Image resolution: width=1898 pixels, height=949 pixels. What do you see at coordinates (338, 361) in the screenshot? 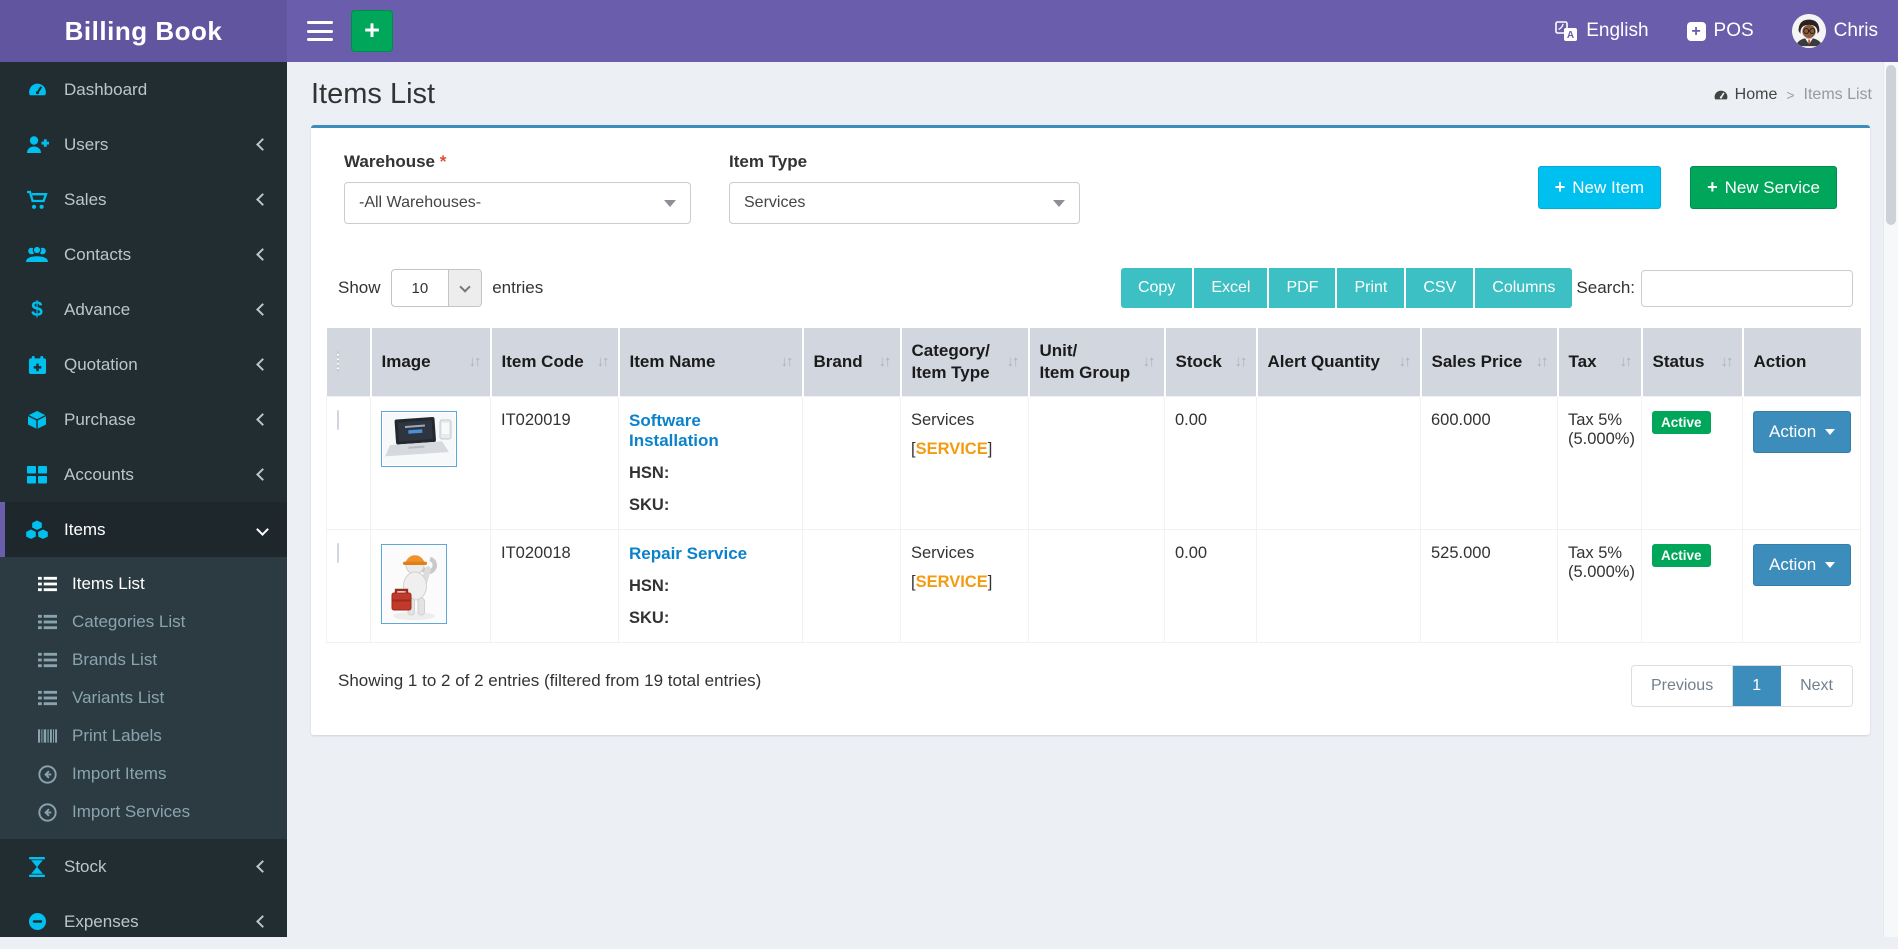
I see `select-all-checkbox` at bounding box center [338, 361].